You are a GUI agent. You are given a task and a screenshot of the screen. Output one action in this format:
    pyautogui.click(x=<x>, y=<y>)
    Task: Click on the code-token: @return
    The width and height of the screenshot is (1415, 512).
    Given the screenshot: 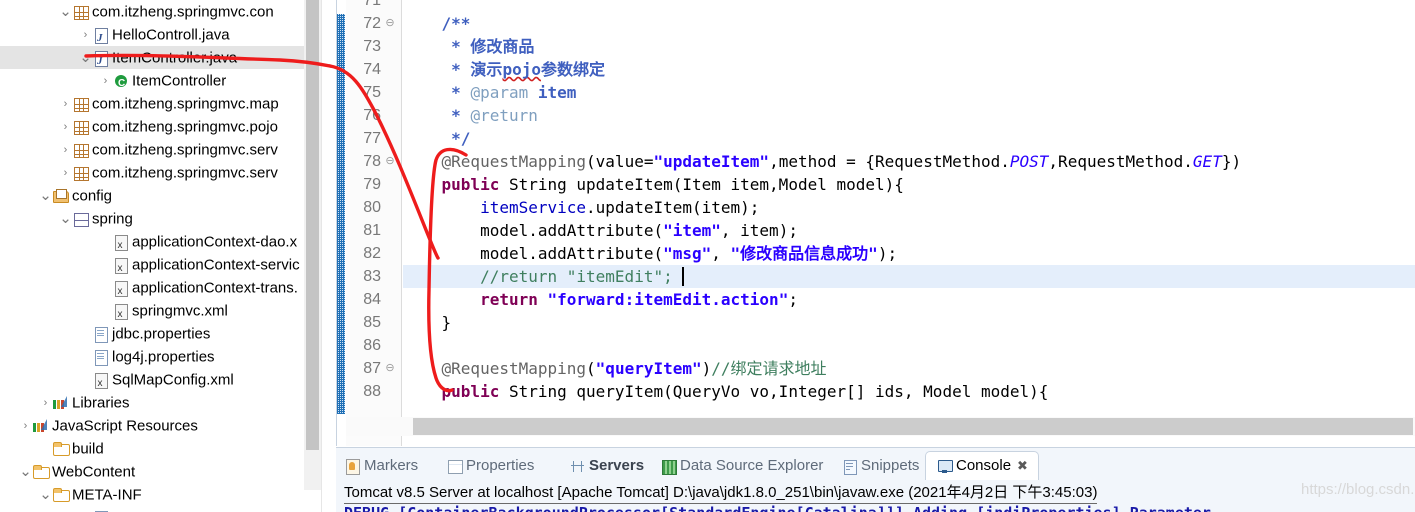 What is the action you would take?
    pyautogui.click(x=504, y=115)
    